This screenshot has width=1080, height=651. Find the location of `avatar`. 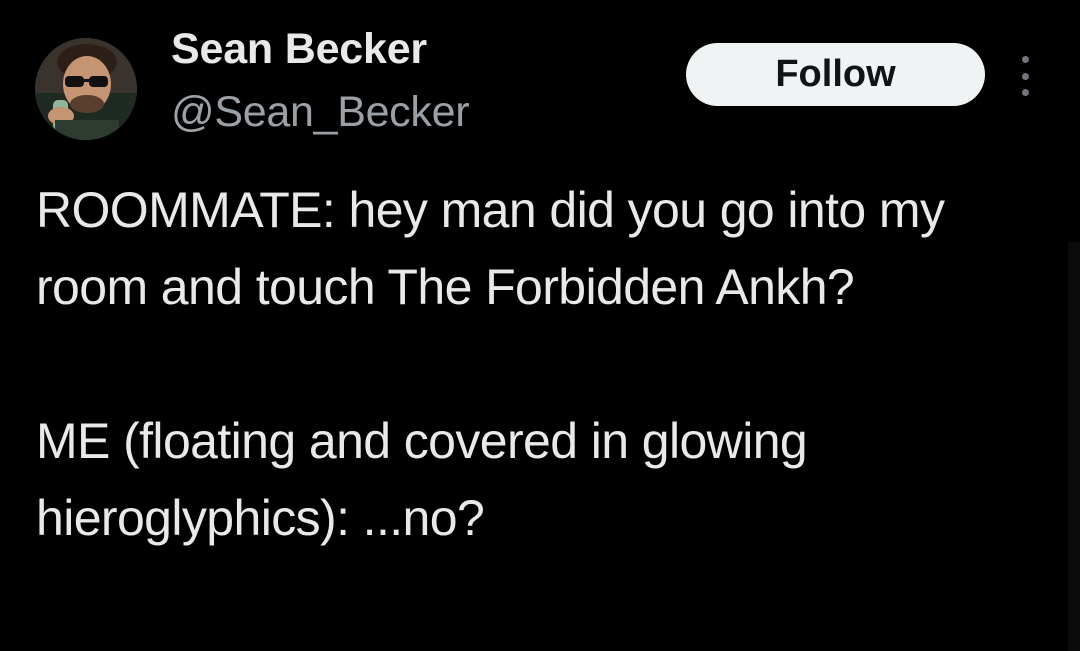

avatar is located at coordinates (86, 89).